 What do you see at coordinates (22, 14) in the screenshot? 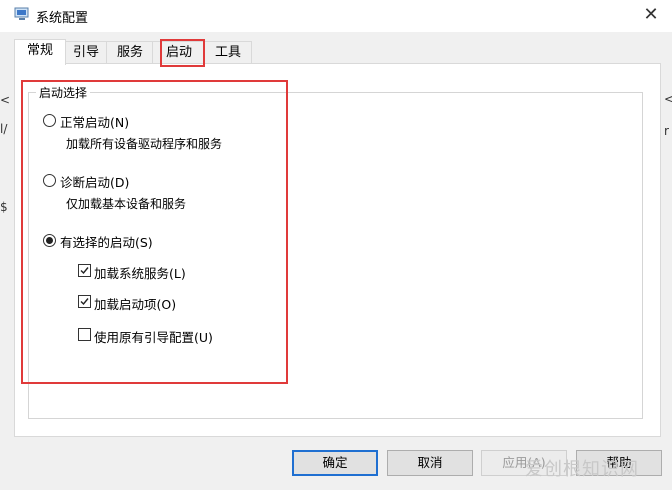
I see `msconfig-icon` at bounding box center [22, 14].